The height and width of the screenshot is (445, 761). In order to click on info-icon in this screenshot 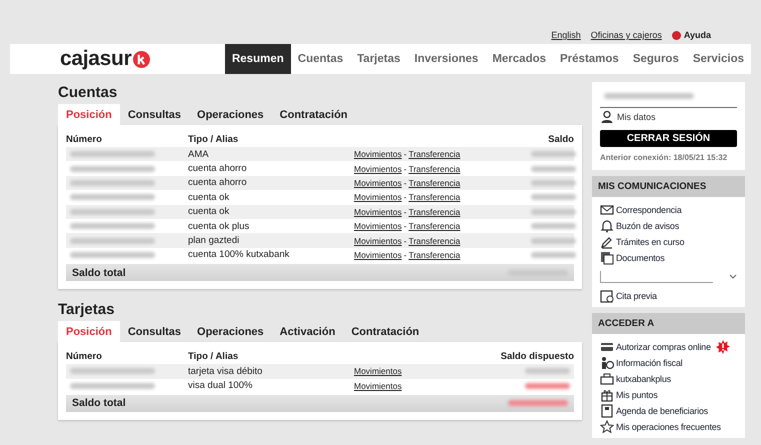, I will do `click(607, 363)`.